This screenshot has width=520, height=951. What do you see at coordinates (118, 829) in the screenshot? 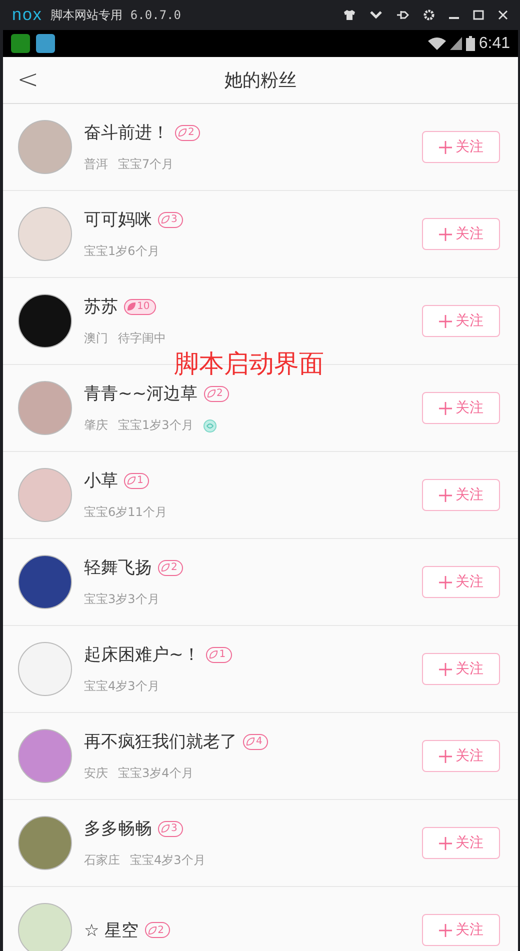
I see `fan-name: 多多畅畅` at bounding box center [118, 829].